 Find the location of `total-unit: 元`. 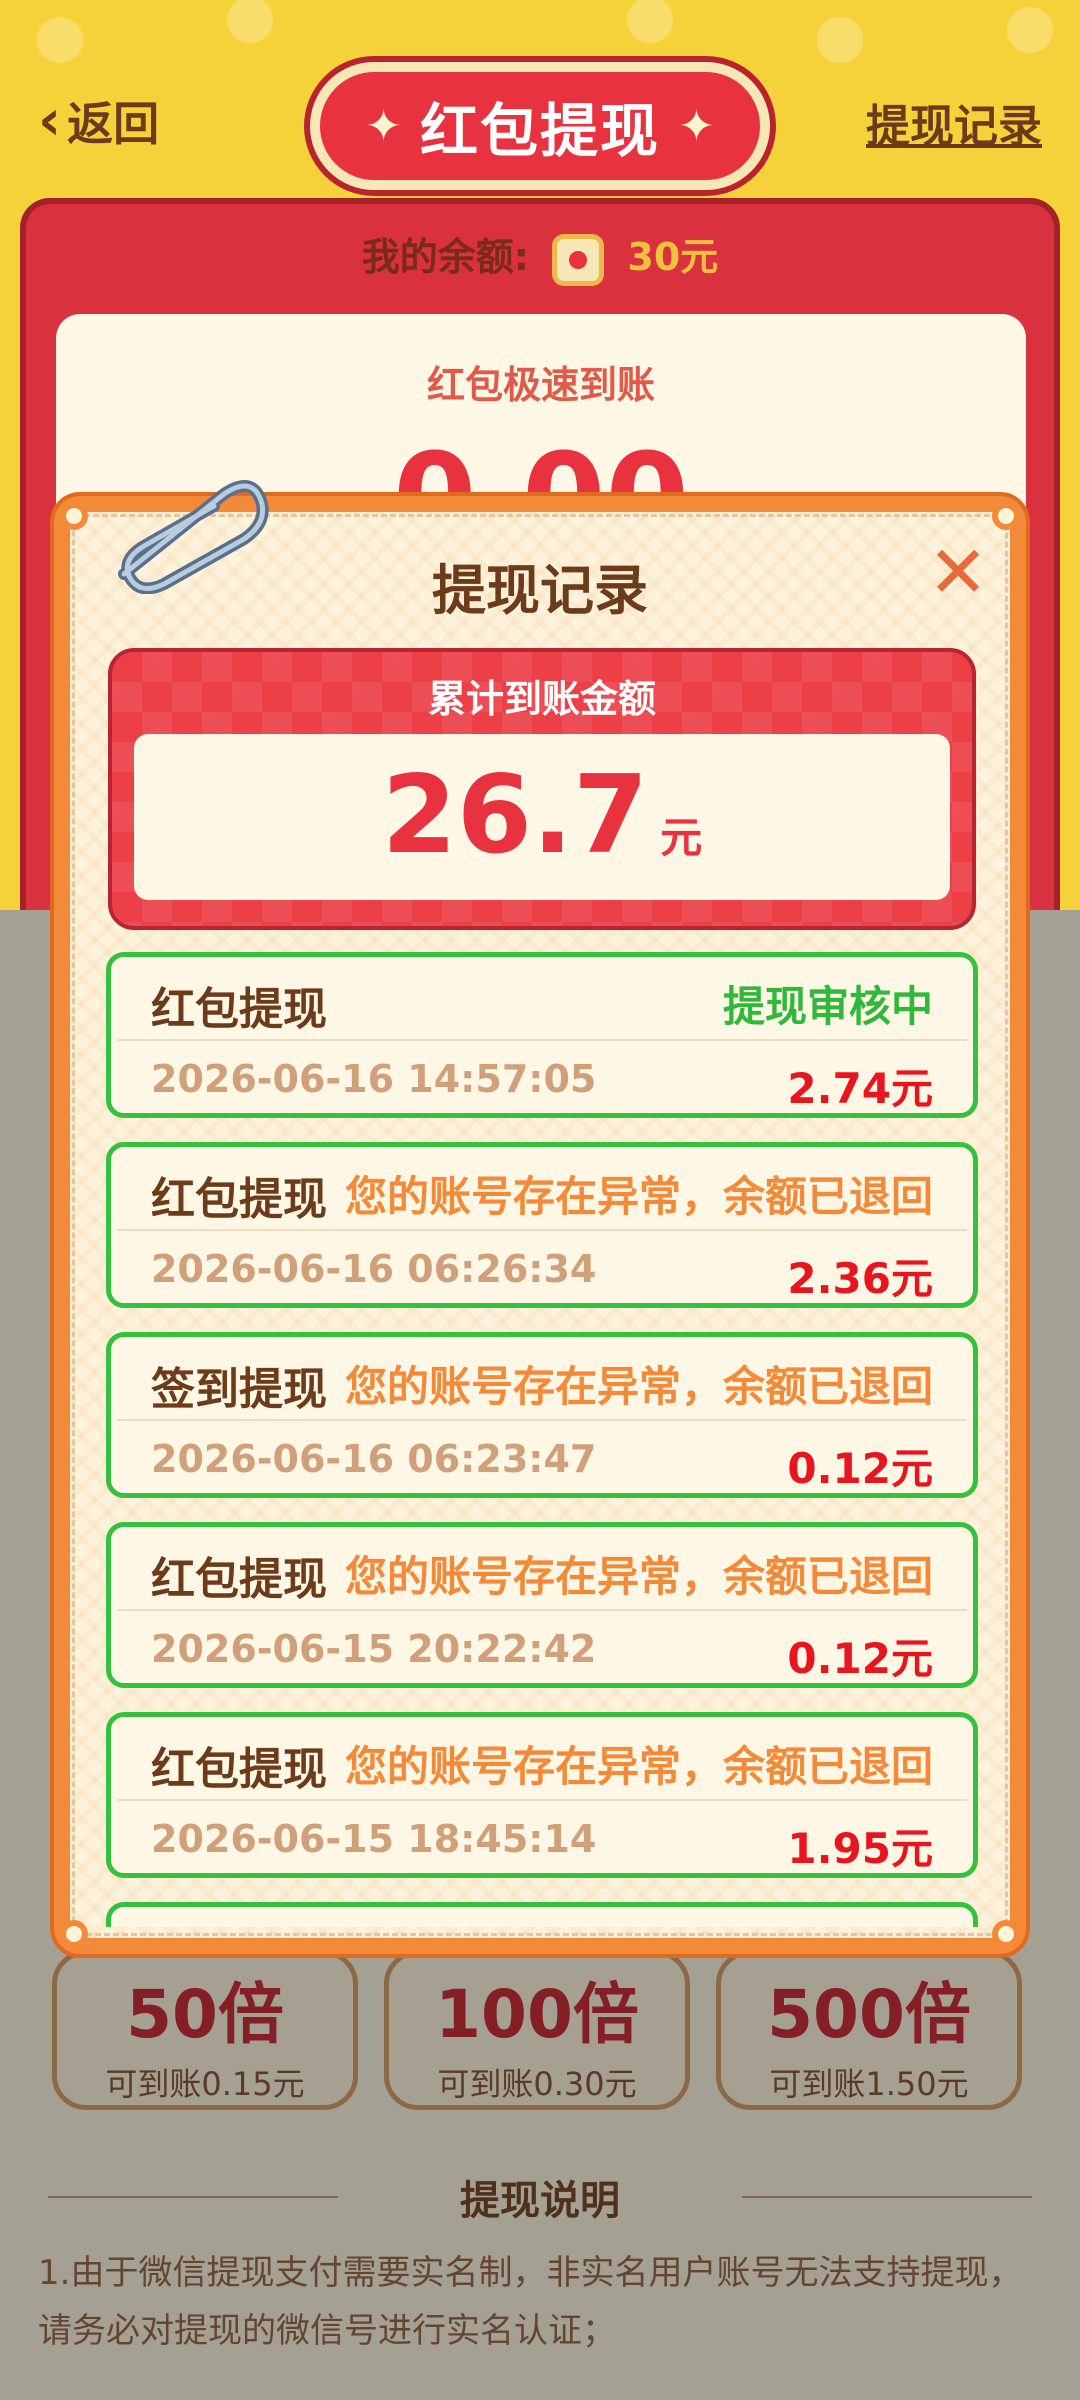

total-unit: 元 is located at coordinates (681, 837).